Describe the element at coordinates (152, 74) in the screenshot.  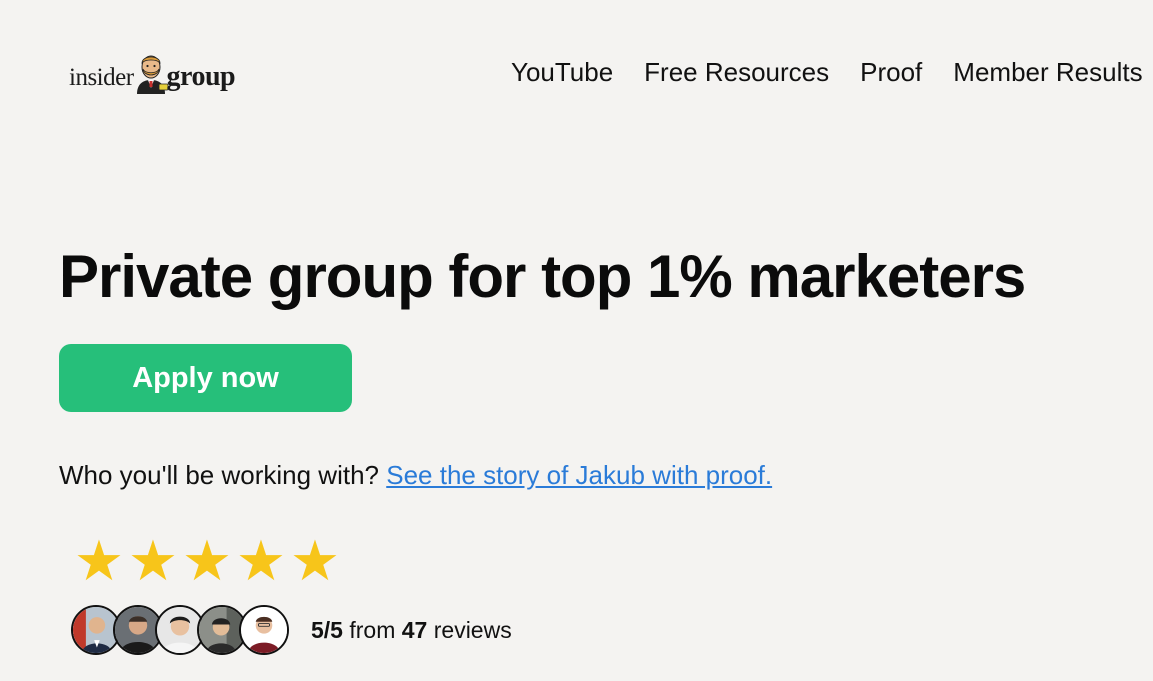
I see `mascot-icon` at that location.